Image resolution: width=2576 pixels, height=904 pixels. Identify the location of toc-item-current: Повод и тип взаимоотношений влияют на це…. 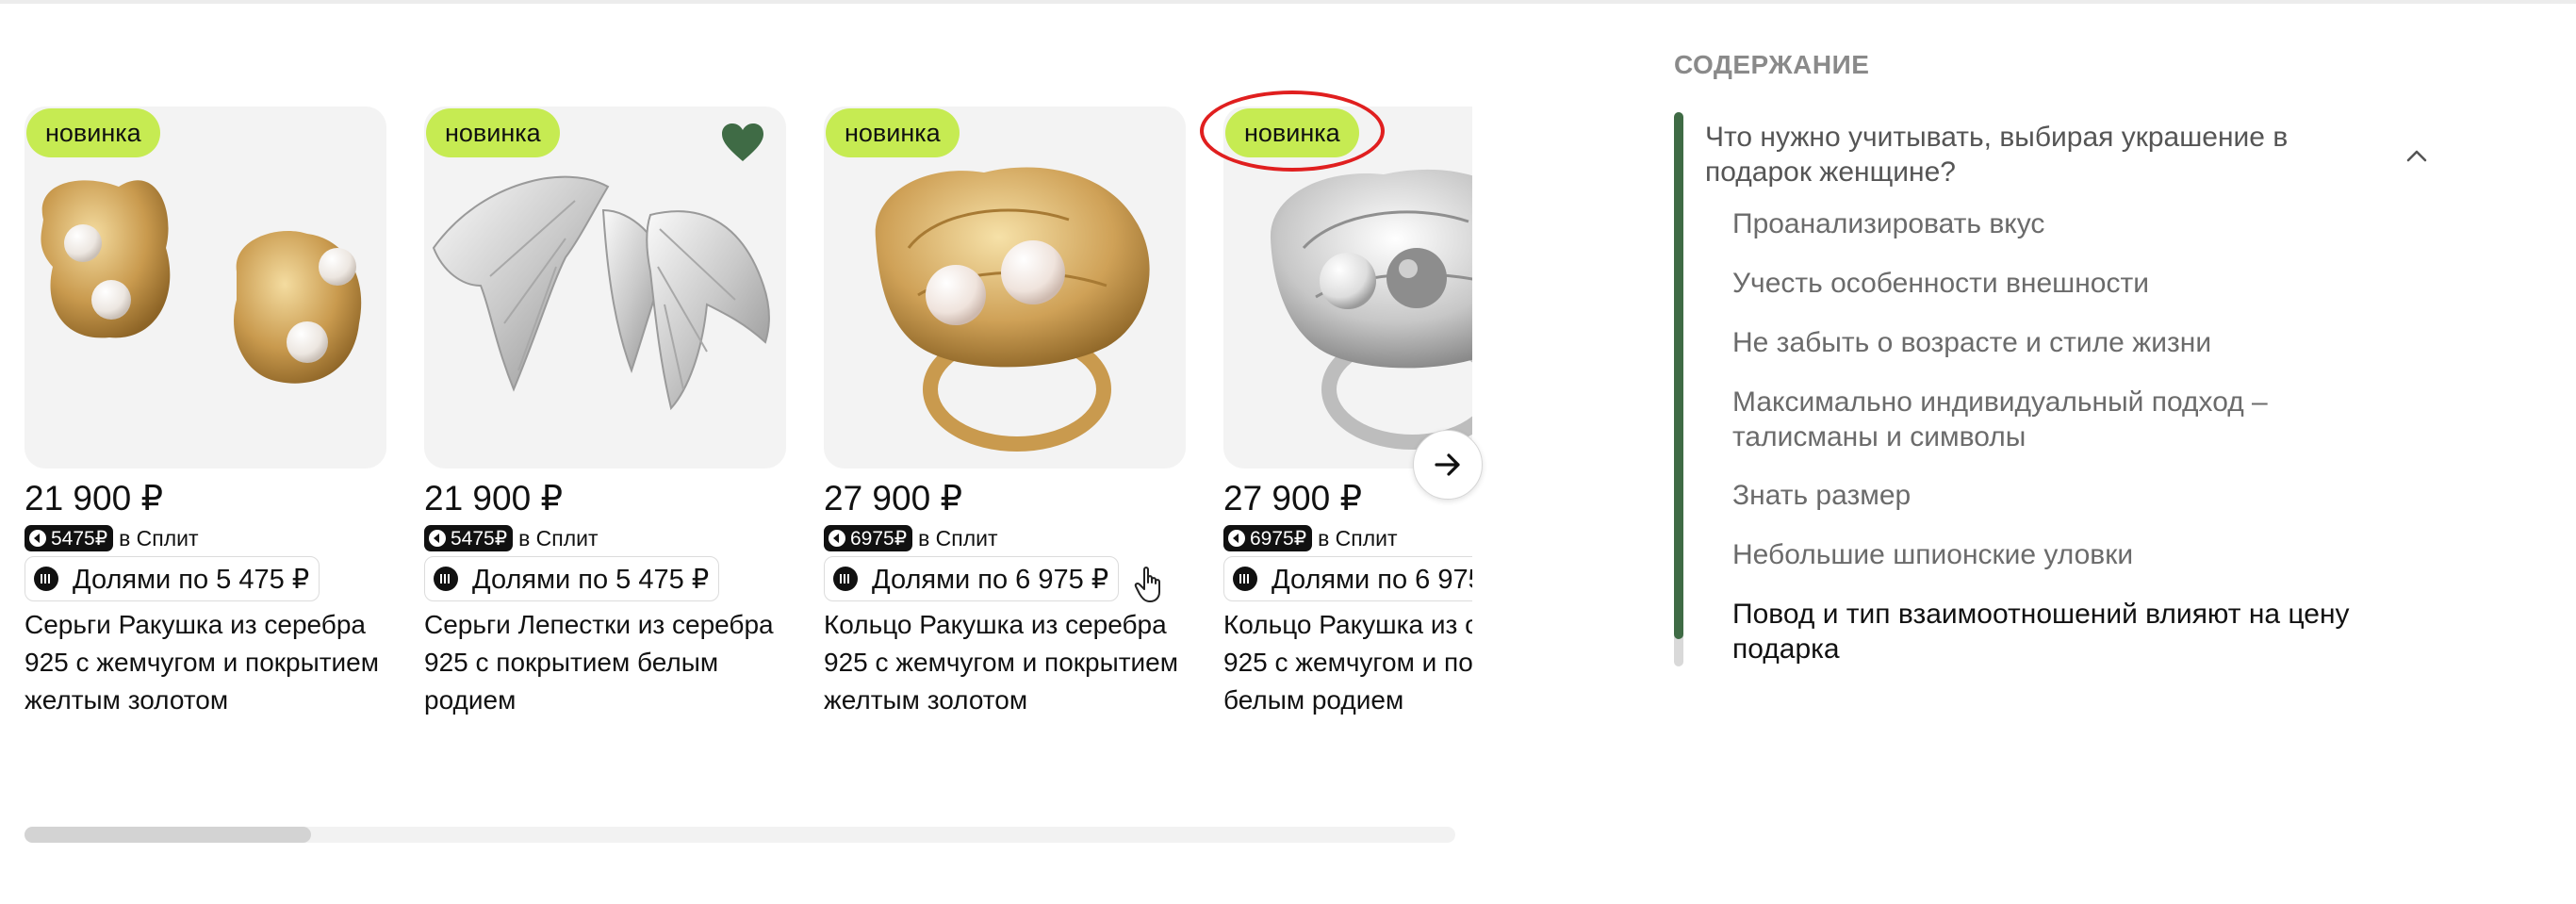
(2052, 631).